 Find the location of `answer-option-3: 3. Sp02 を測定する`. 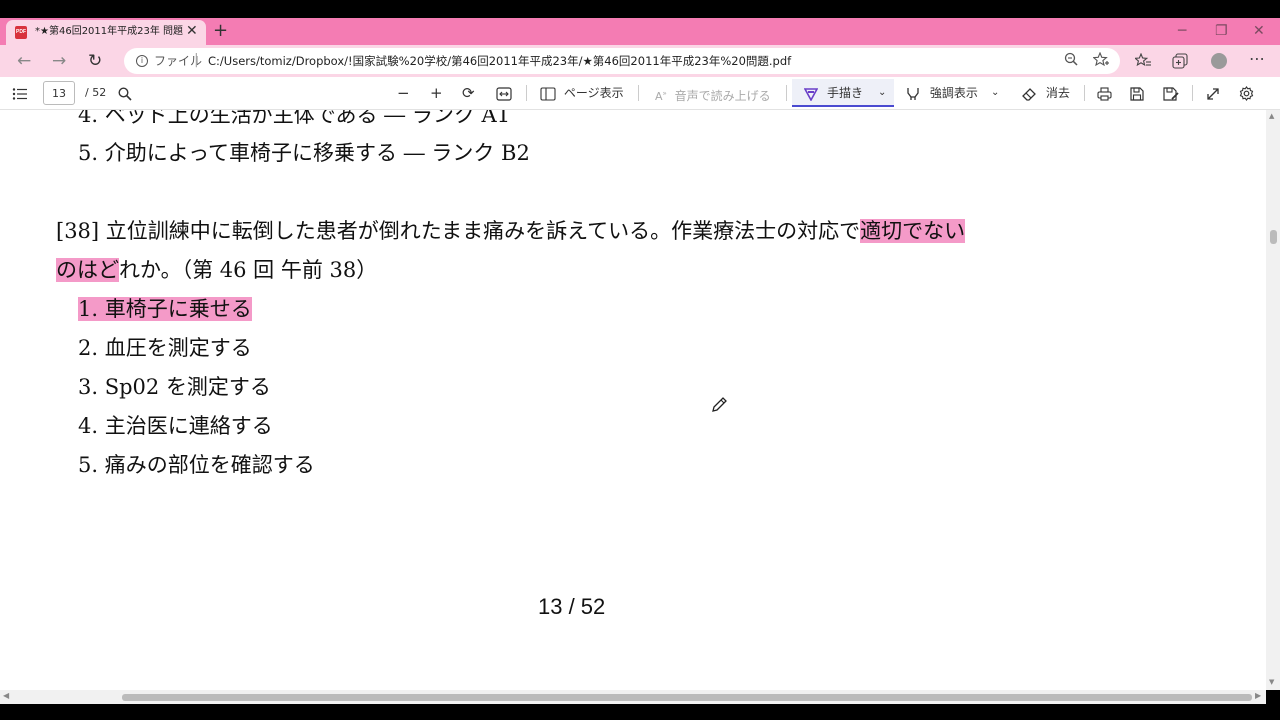

answer-option-3: 3. Sp02 を測定する is located at coordinates (174, 387).